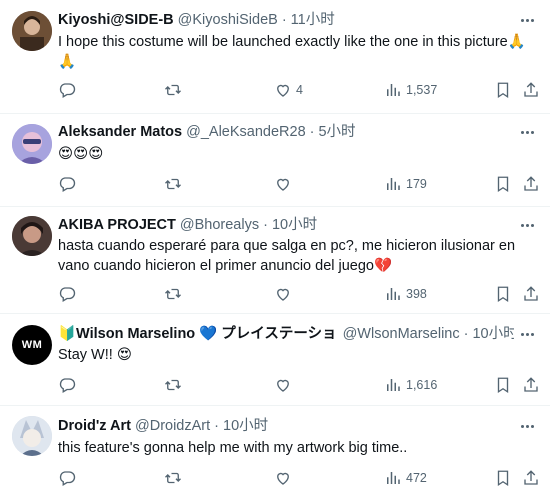 Image resolution: width=550 pixels, height=499 pixels. What do you see at coordinates (288, 90) in the screenshot?
I see `heart-icon: 4` at bounding box center [288, 90].